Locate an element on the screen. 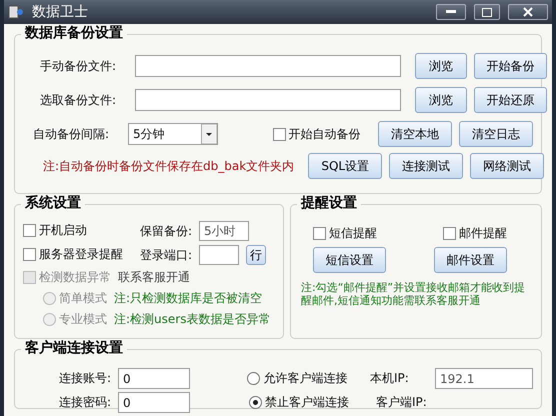 The width and height of the screenshot is (556, 416). close-icon is located at coordinates (528, 12).